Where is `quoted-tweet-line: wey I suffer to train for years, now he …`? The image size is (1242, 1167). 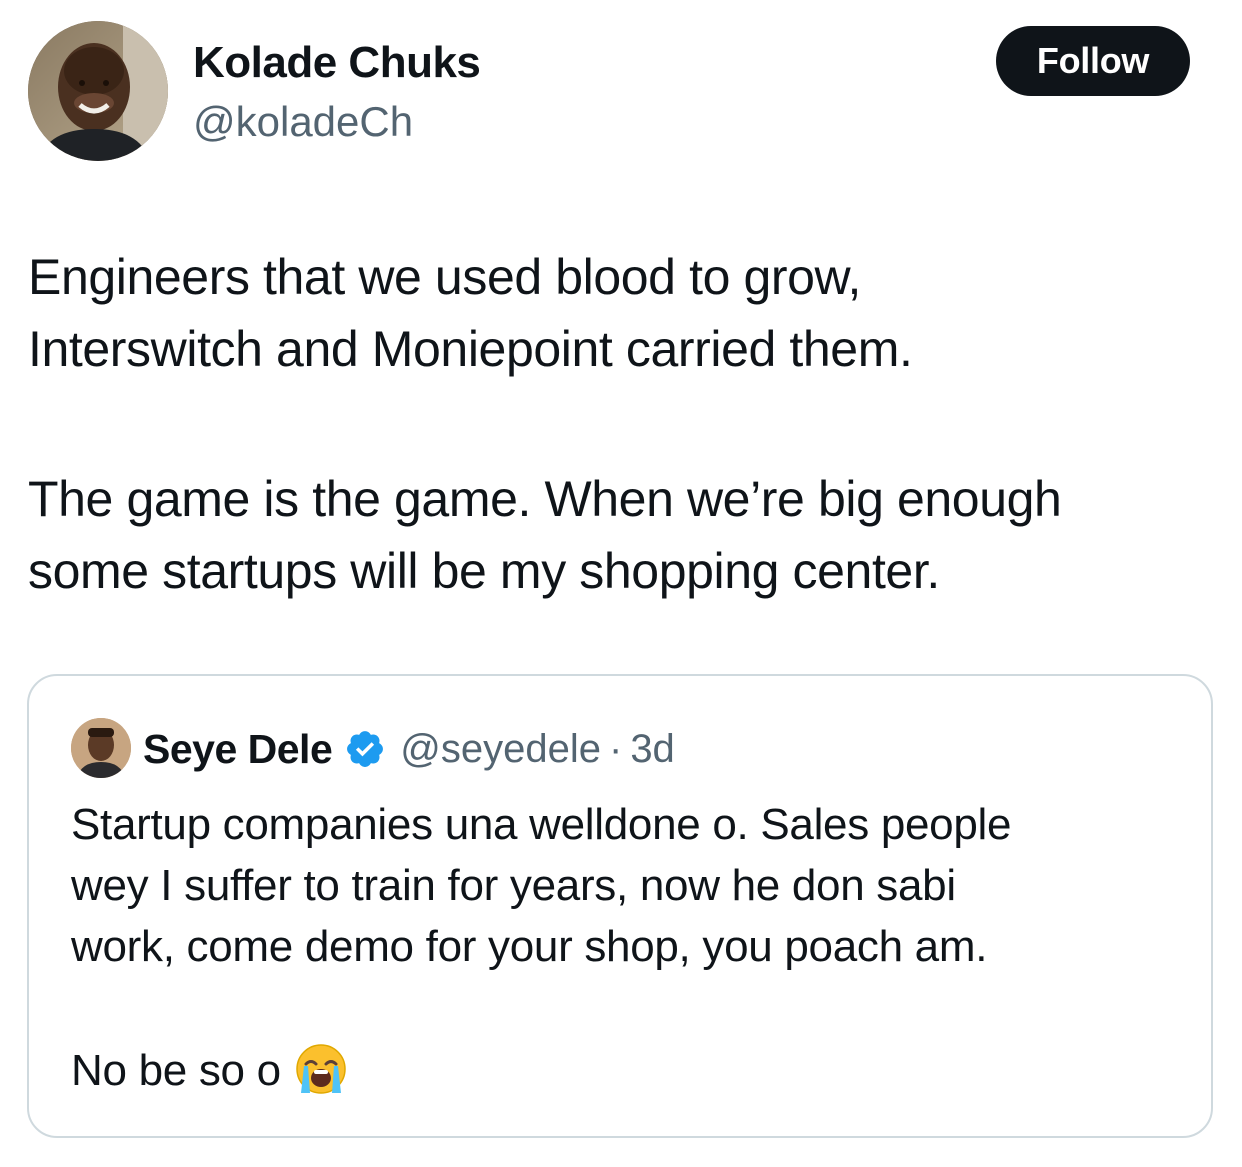
quoted-tweet-line: wey I suffer to train for years, now he … is located at coordinates (513, 885).